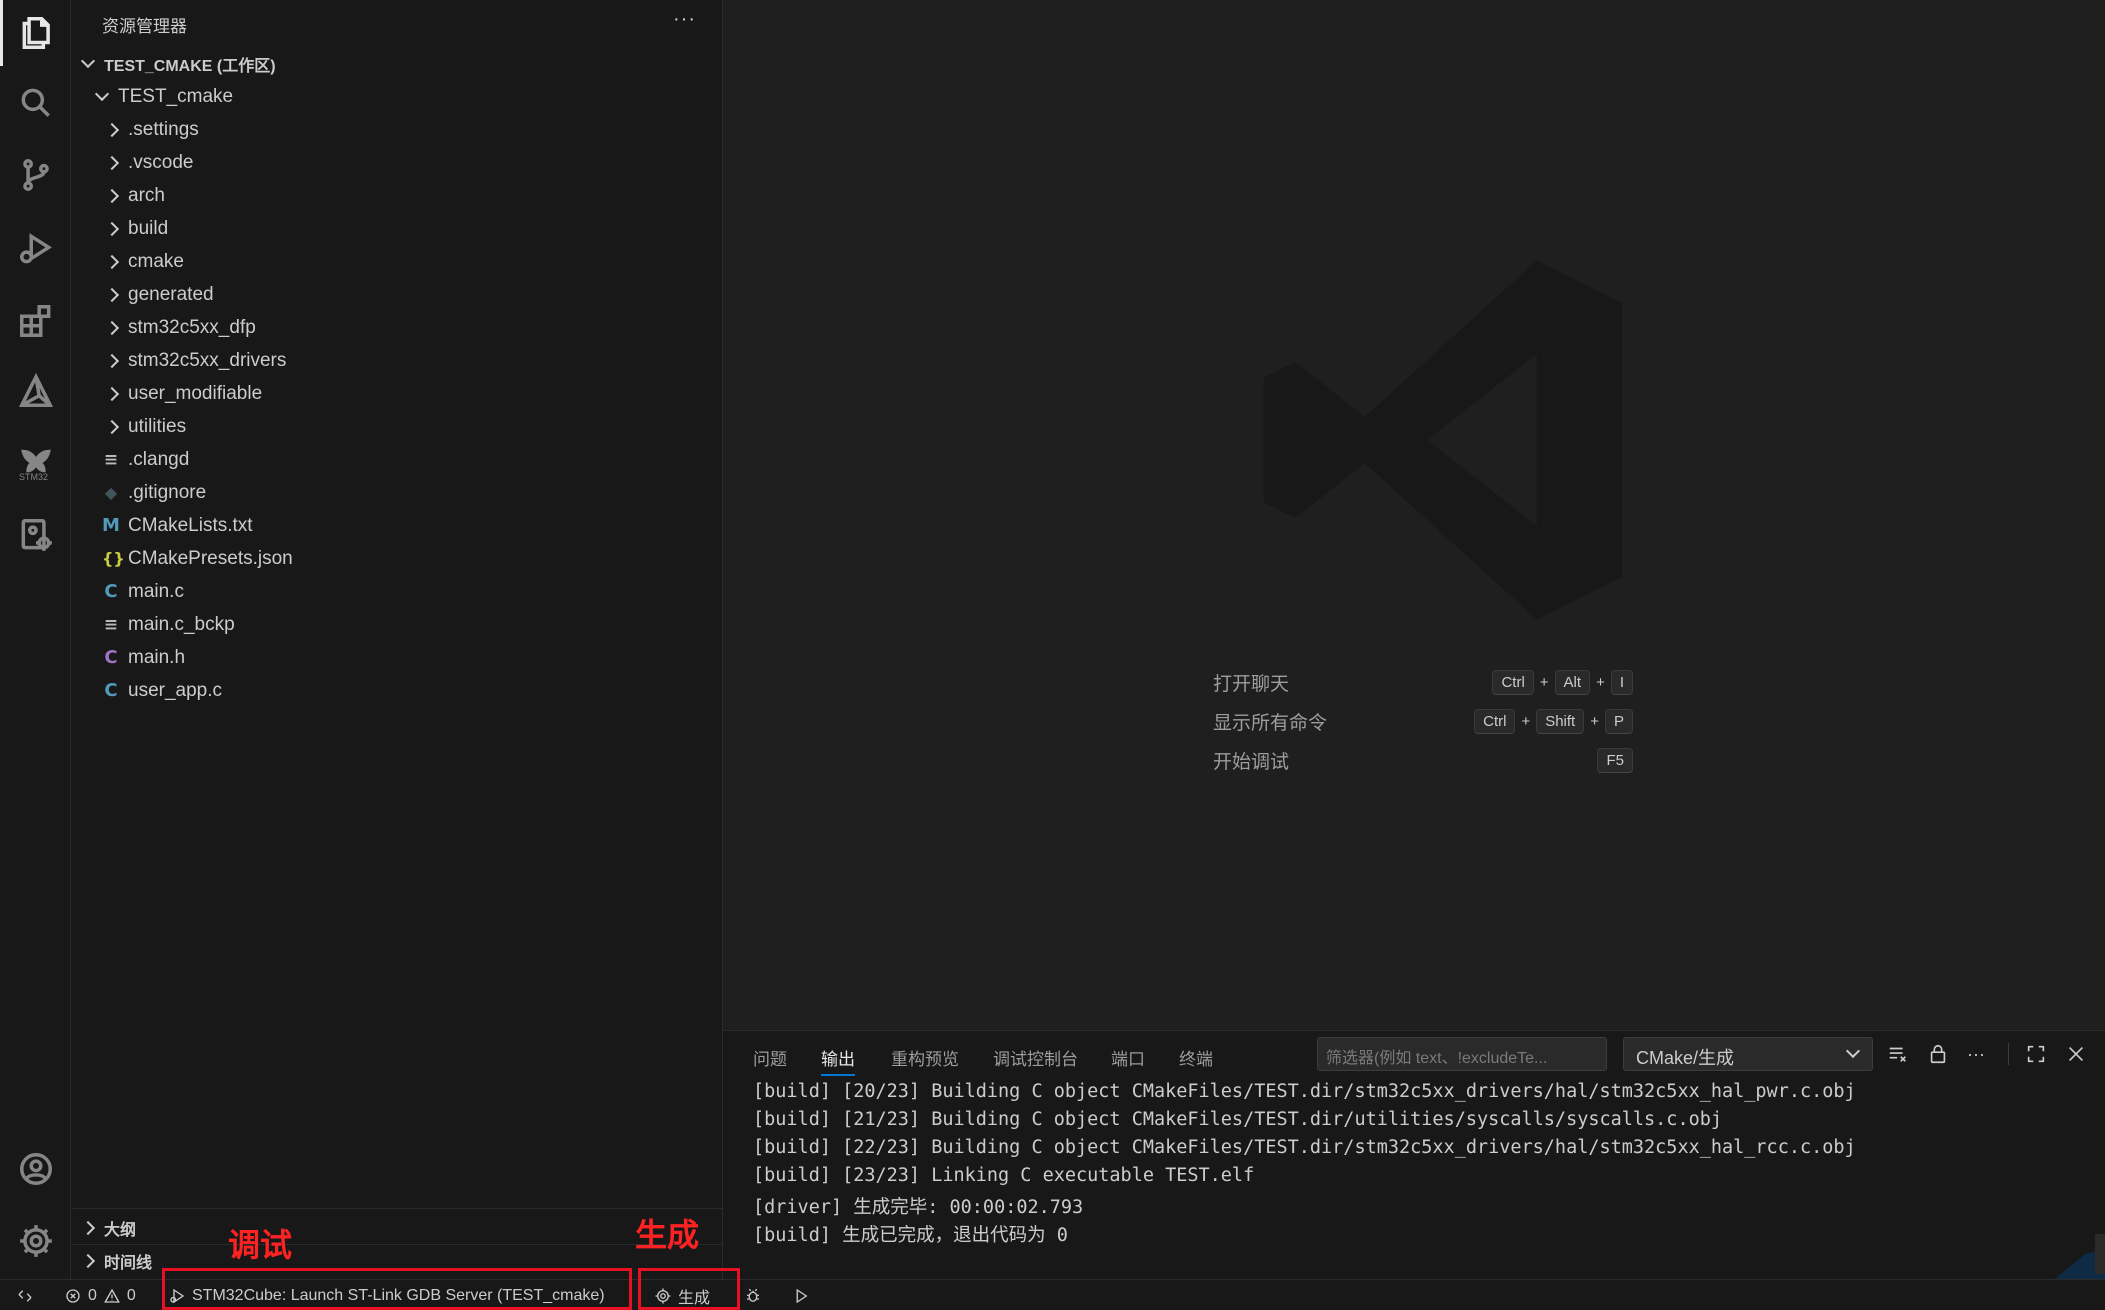 This screenshot has width=2105, height=1310. What do you see at coordinates (35, 33) in the screenshot?
I see `explorer-icon` at bounding box center [35, 33].